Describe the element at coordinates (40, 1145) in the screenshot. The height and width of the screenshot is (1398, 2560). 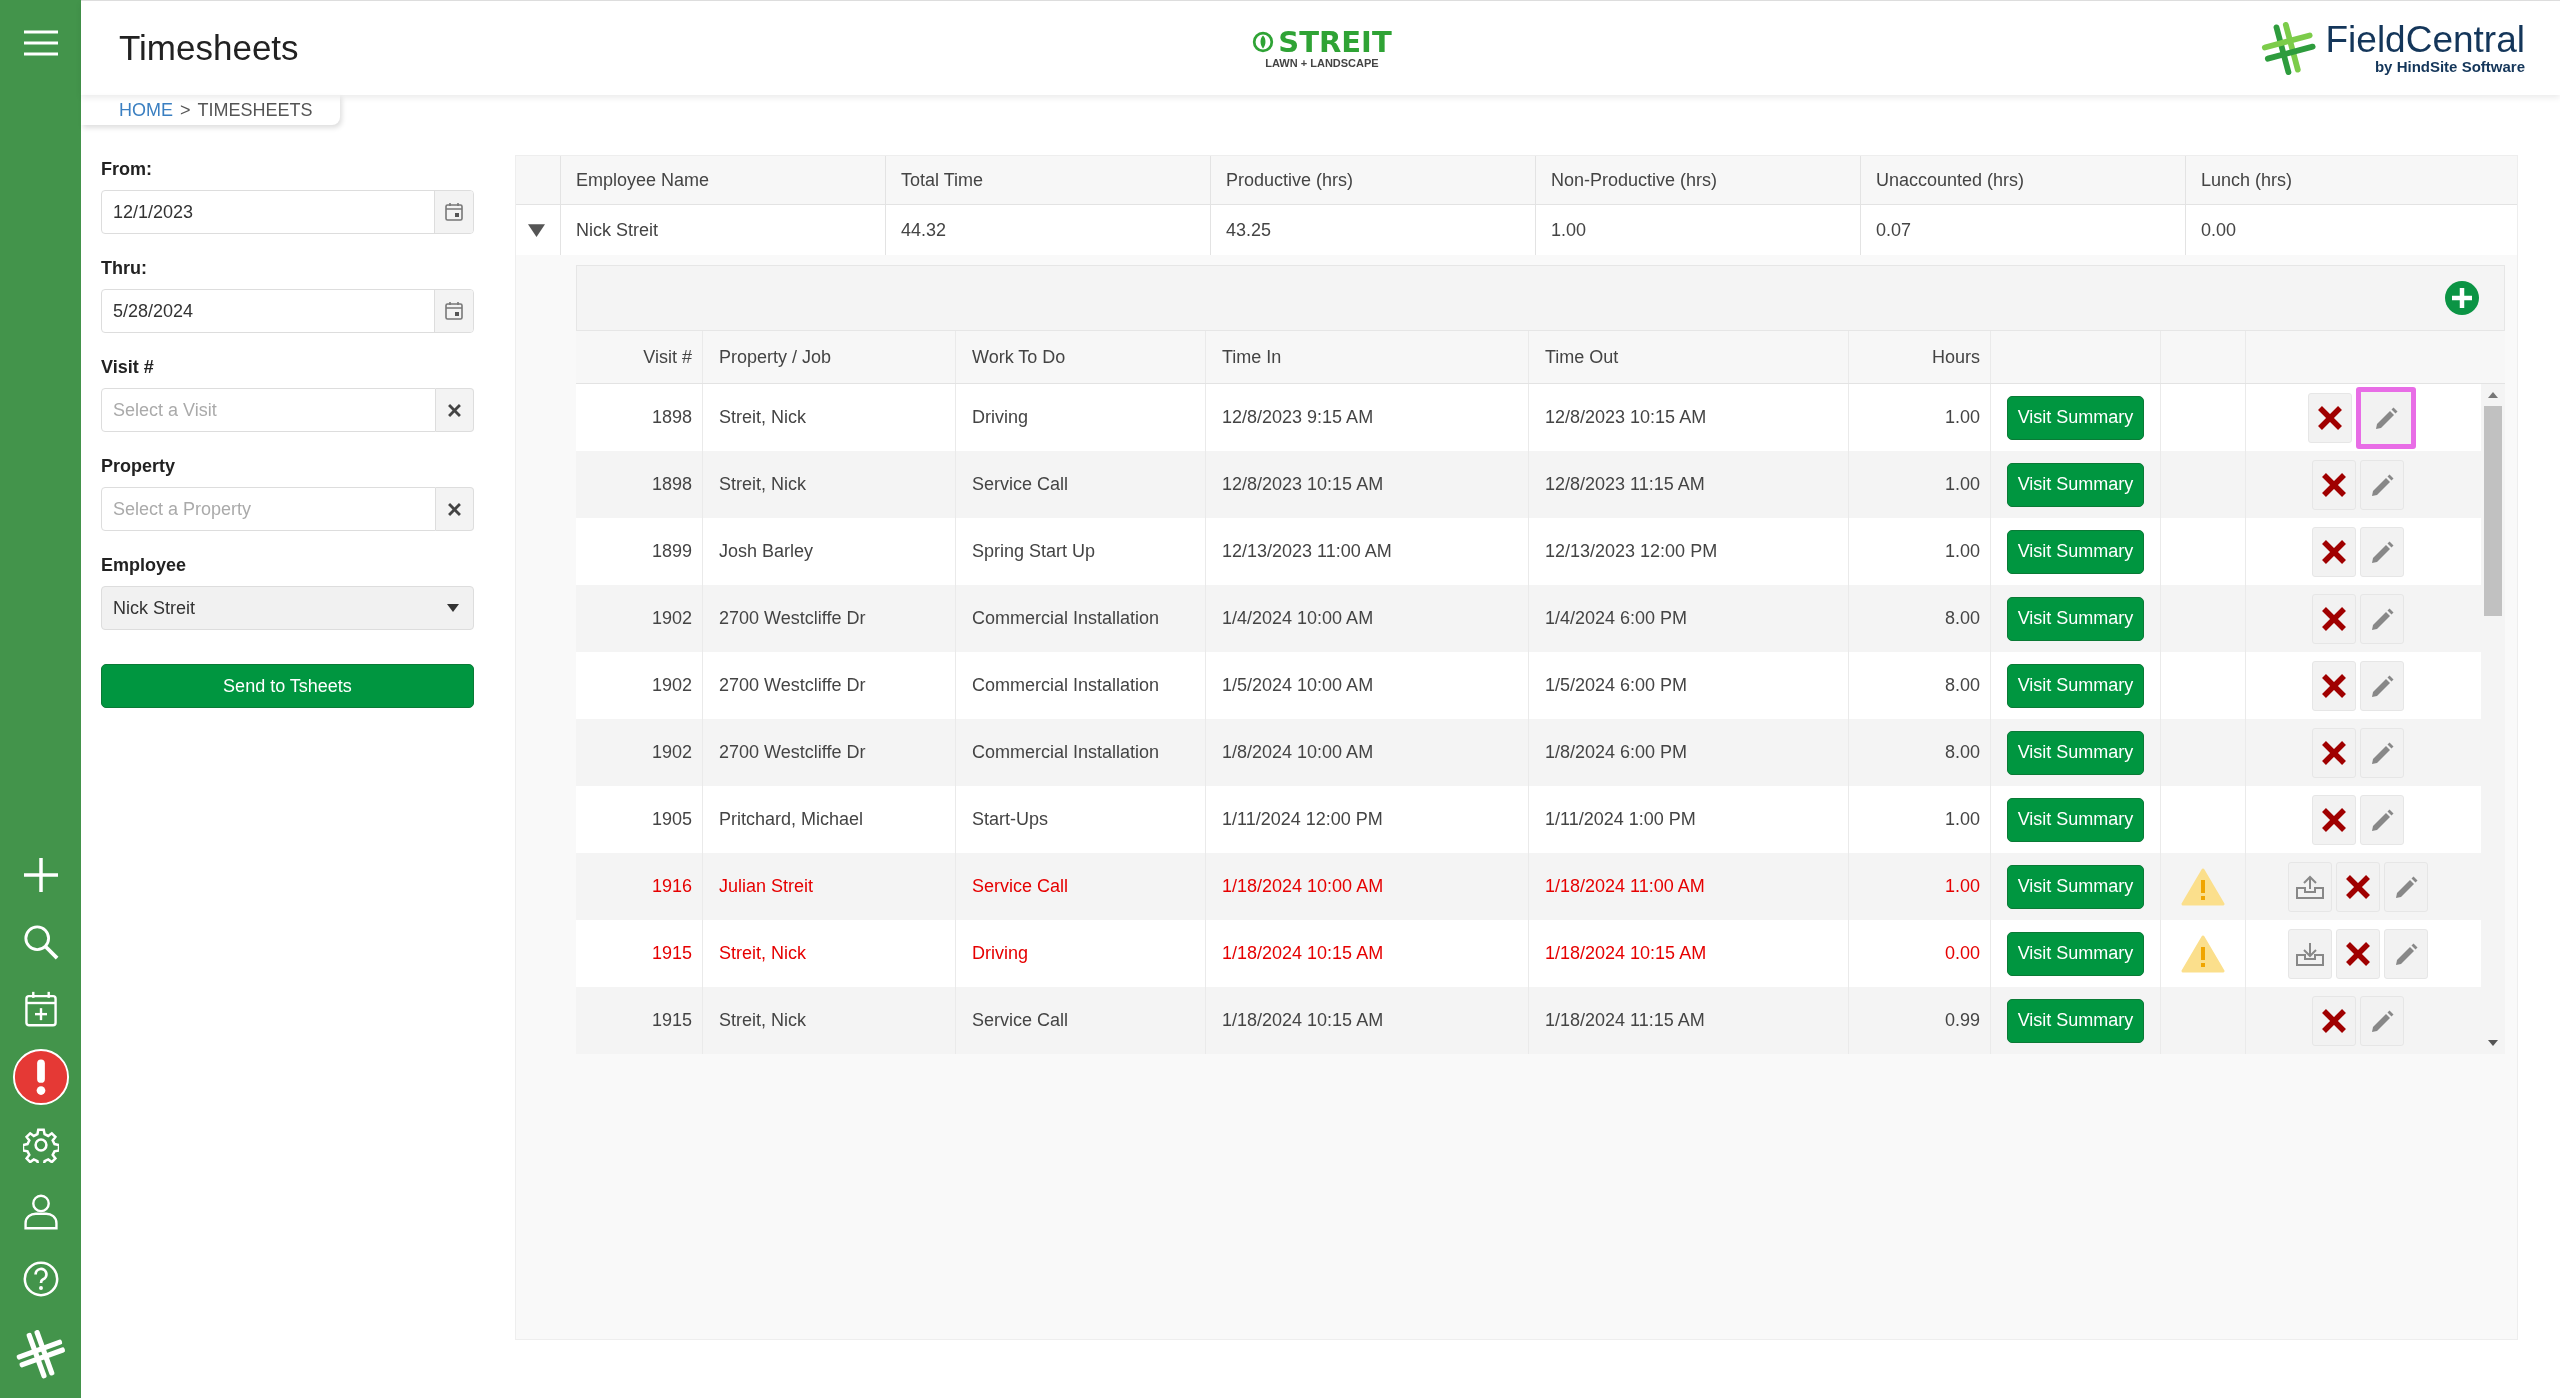
I see `settings-icon` at that location.